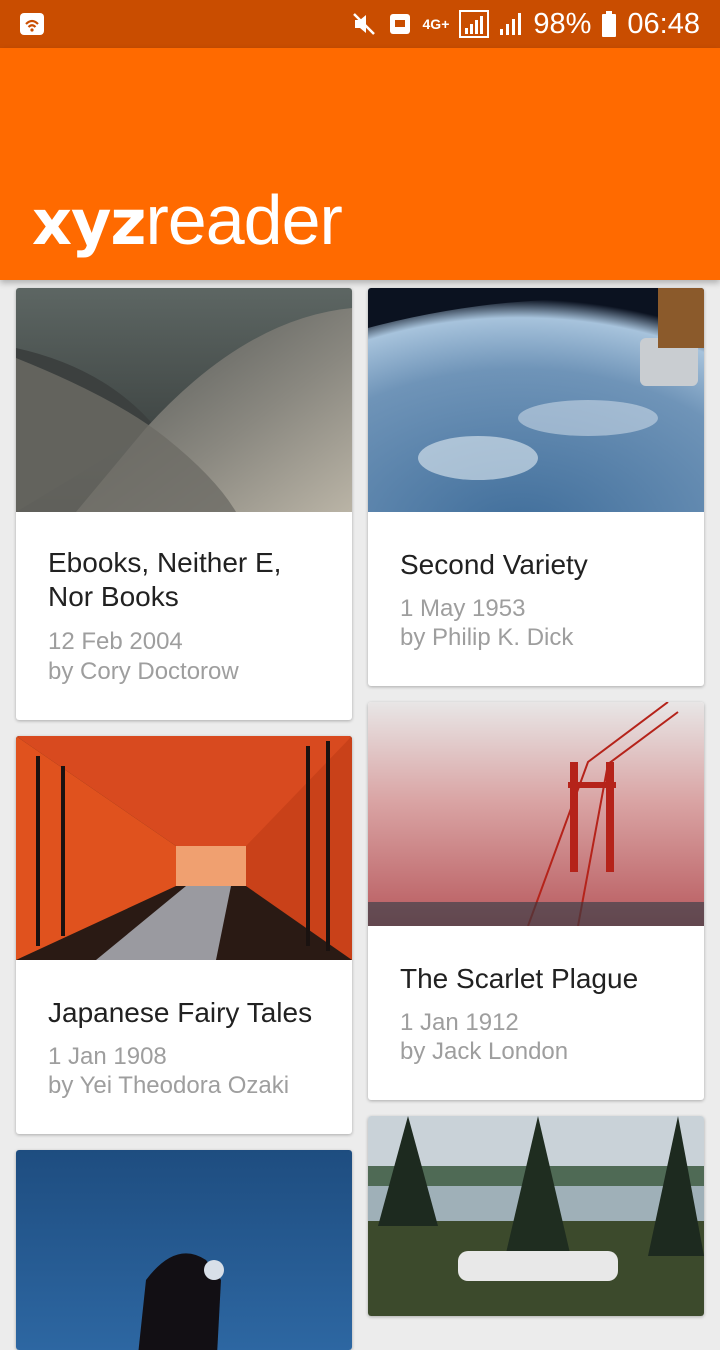 Image resolution: width=720 pixels, height=1350 pixels. Describe the element at coordinates (143, 671) in the screenshot. I see `article-author: by Cory Doctorow` at that location.